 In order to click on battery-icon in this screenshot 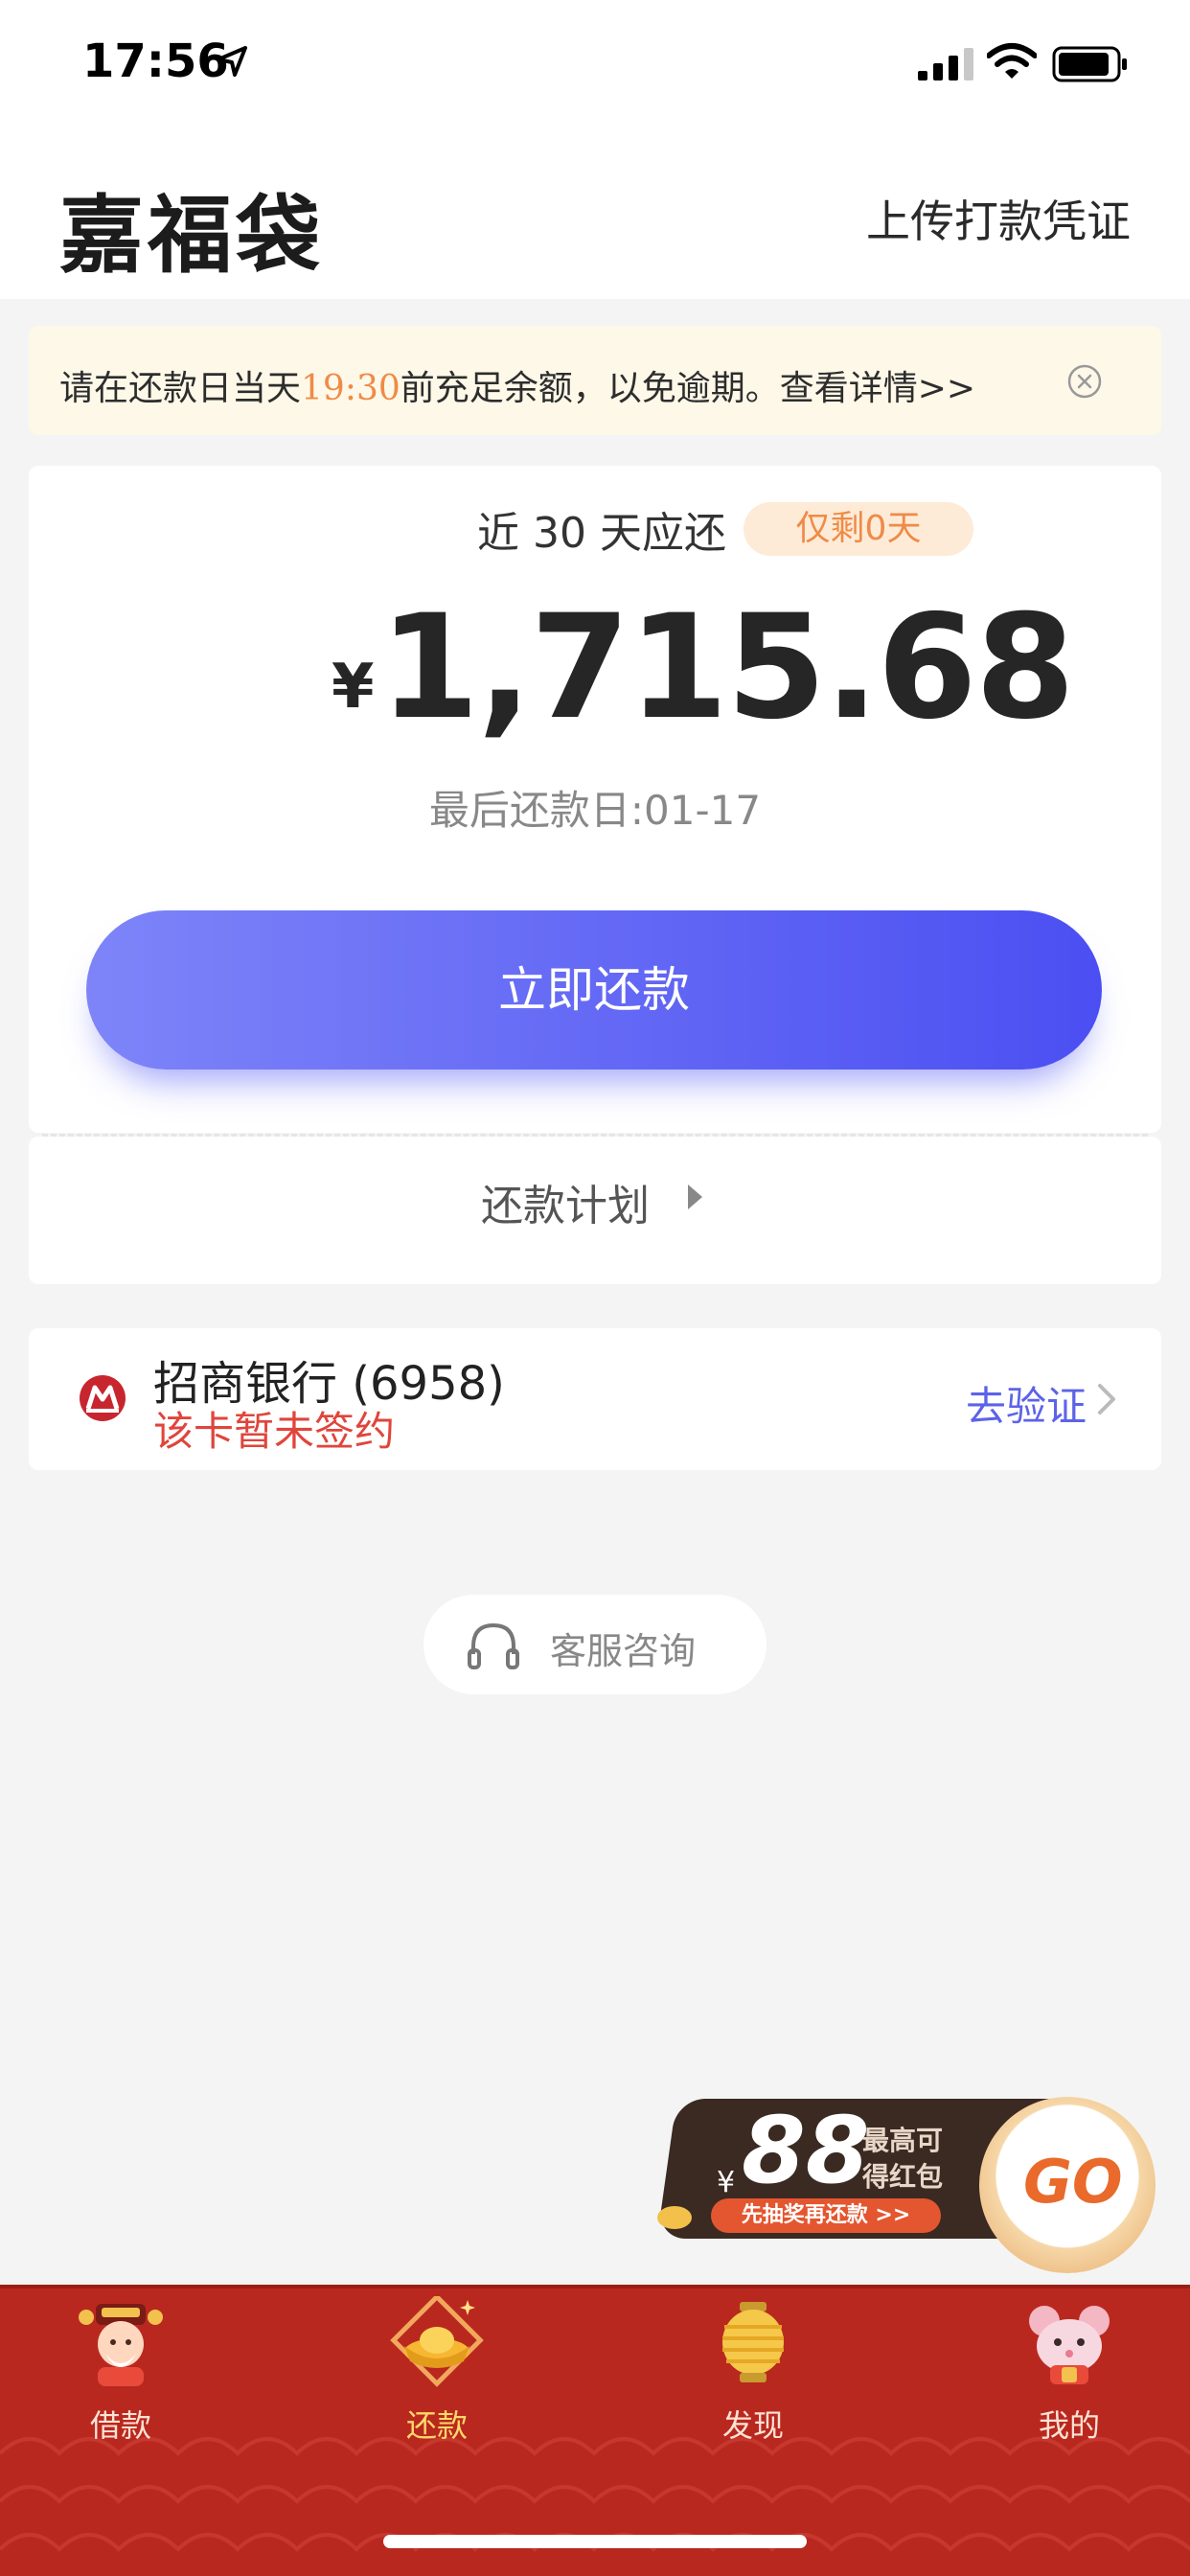, I will do `click(1090, 64)`.